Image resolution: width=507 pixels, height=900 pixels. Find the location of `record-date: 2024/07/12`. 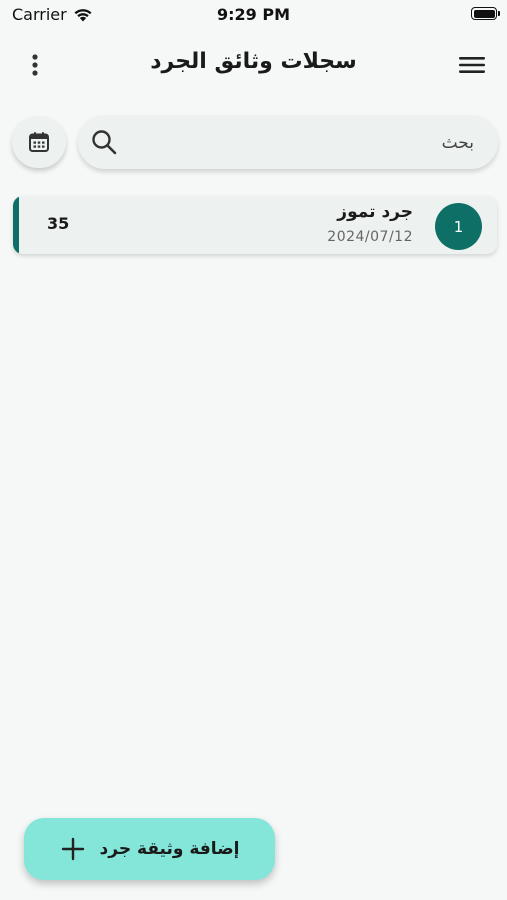

record-date: 2024/07/12 is located at coordinates (370, 237).